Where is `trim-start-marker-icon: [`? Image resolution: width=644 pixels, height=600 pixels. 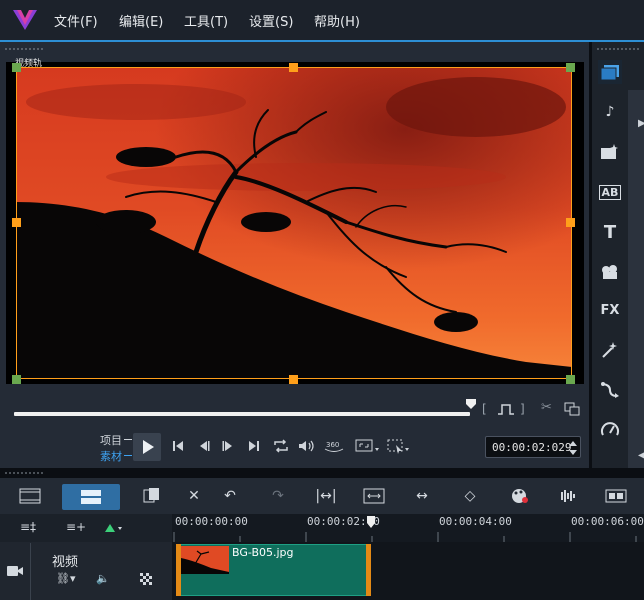 trim-start-marker-icon: [ is located at coordinates (484, 409).